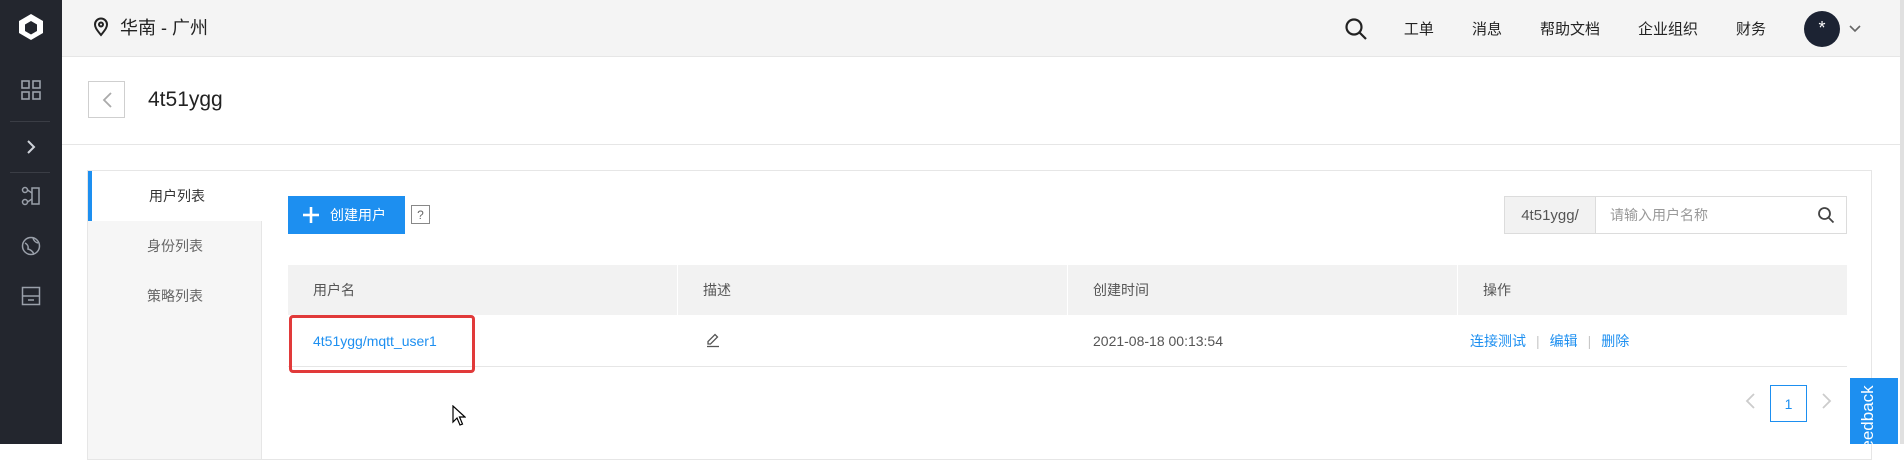  Describe the element at coordinates (1701, 215) in the screenshot. I see `search-input` at that location.